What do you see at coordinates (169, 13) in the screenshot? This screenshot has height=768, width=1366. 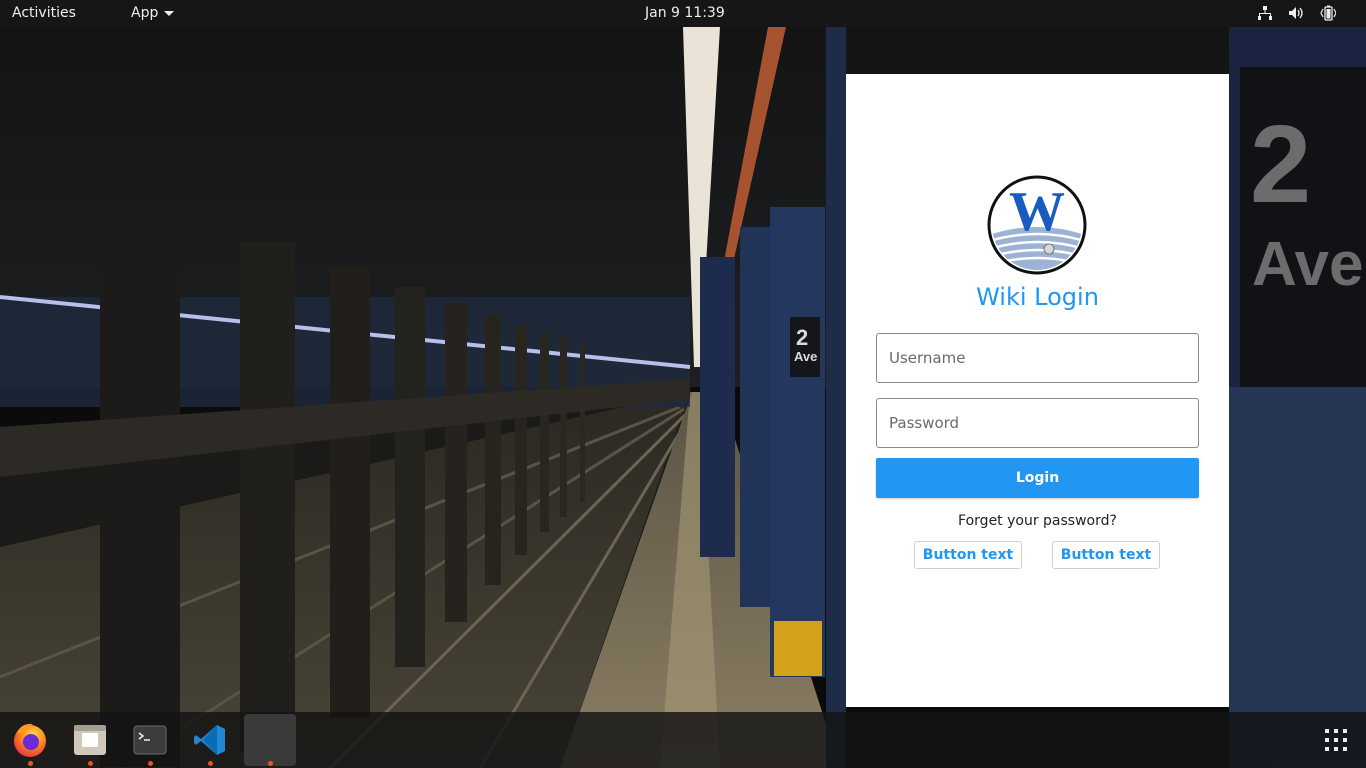 I see `chevron-down-icon` at bounding box center [169, 13].